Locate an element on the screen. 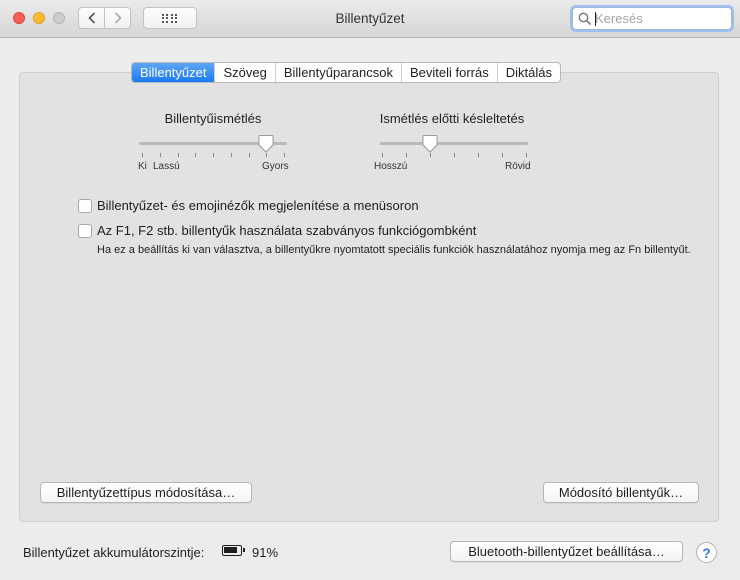 The height and width of the screenshot is (580, 740). battery-fill is located at coordinates (230, 550).